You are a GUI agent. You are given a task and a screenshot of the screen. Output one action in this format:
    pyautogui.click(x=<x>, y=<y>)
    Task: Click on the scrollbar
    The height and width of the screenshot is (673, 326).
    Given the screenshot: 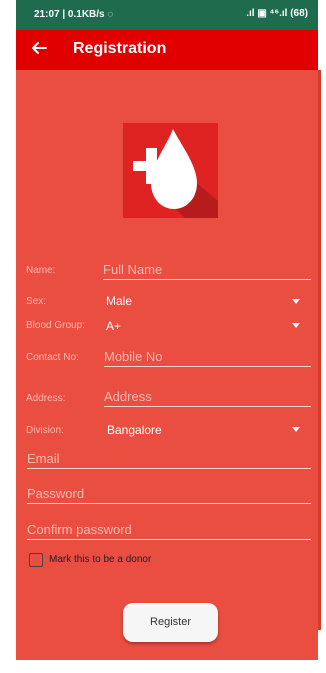 What is the action you would take?
    pyautogui.click(x=319, y=350)
    